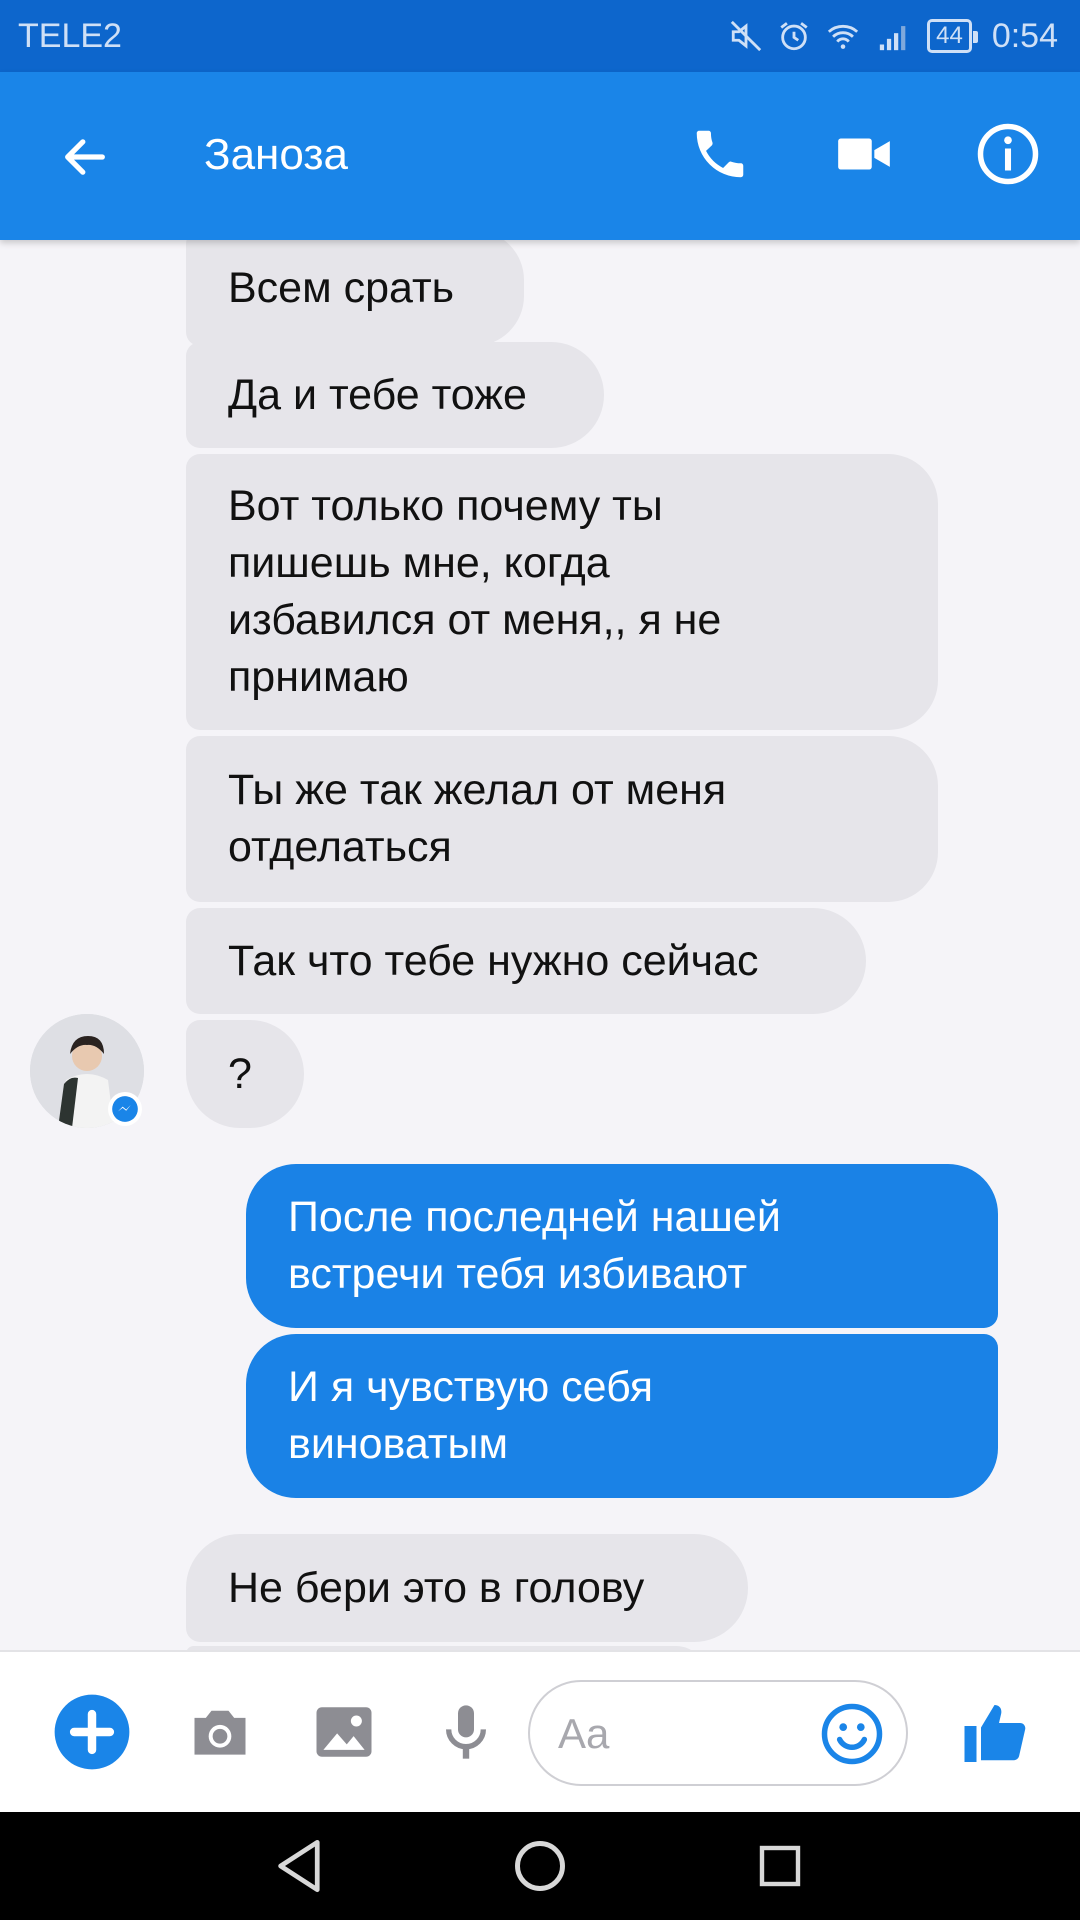  I want to click on message-text: Не бери это в голову, so click(436, 1587).